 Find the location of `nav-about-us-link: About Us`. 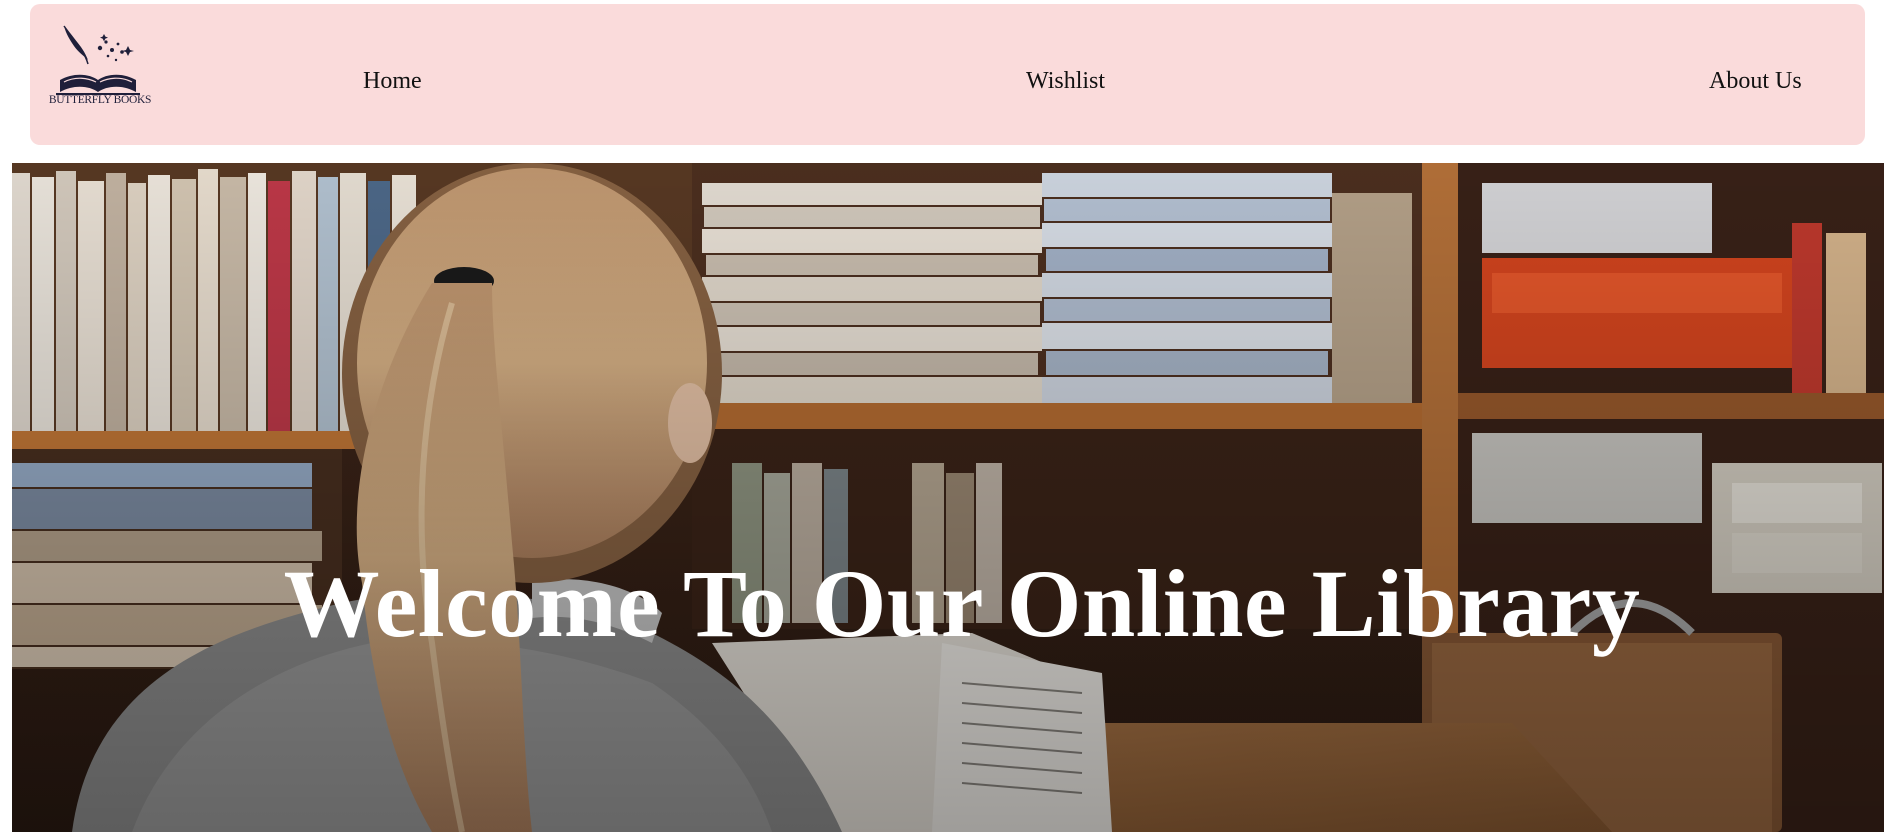

nav-about-us-link: About Us is located at coordinates (1755, 81).